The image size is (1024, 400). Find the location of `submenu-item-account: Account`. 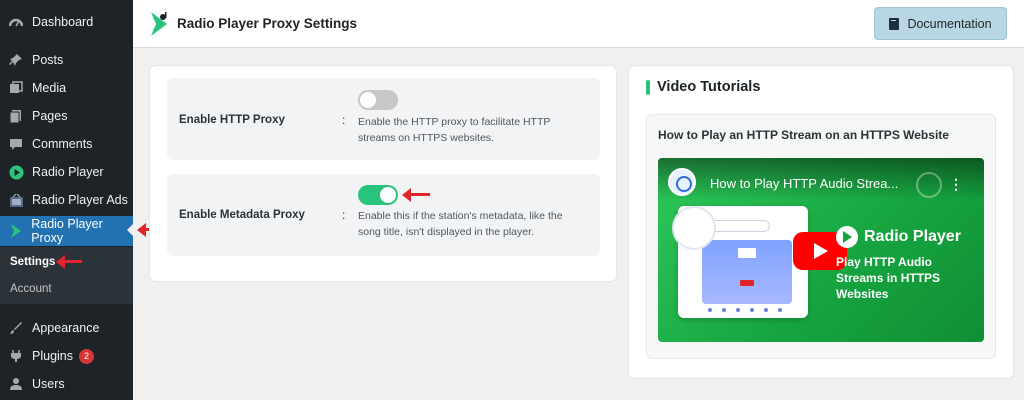

submenu-item-account: Account is located at coordinates (31, 289).